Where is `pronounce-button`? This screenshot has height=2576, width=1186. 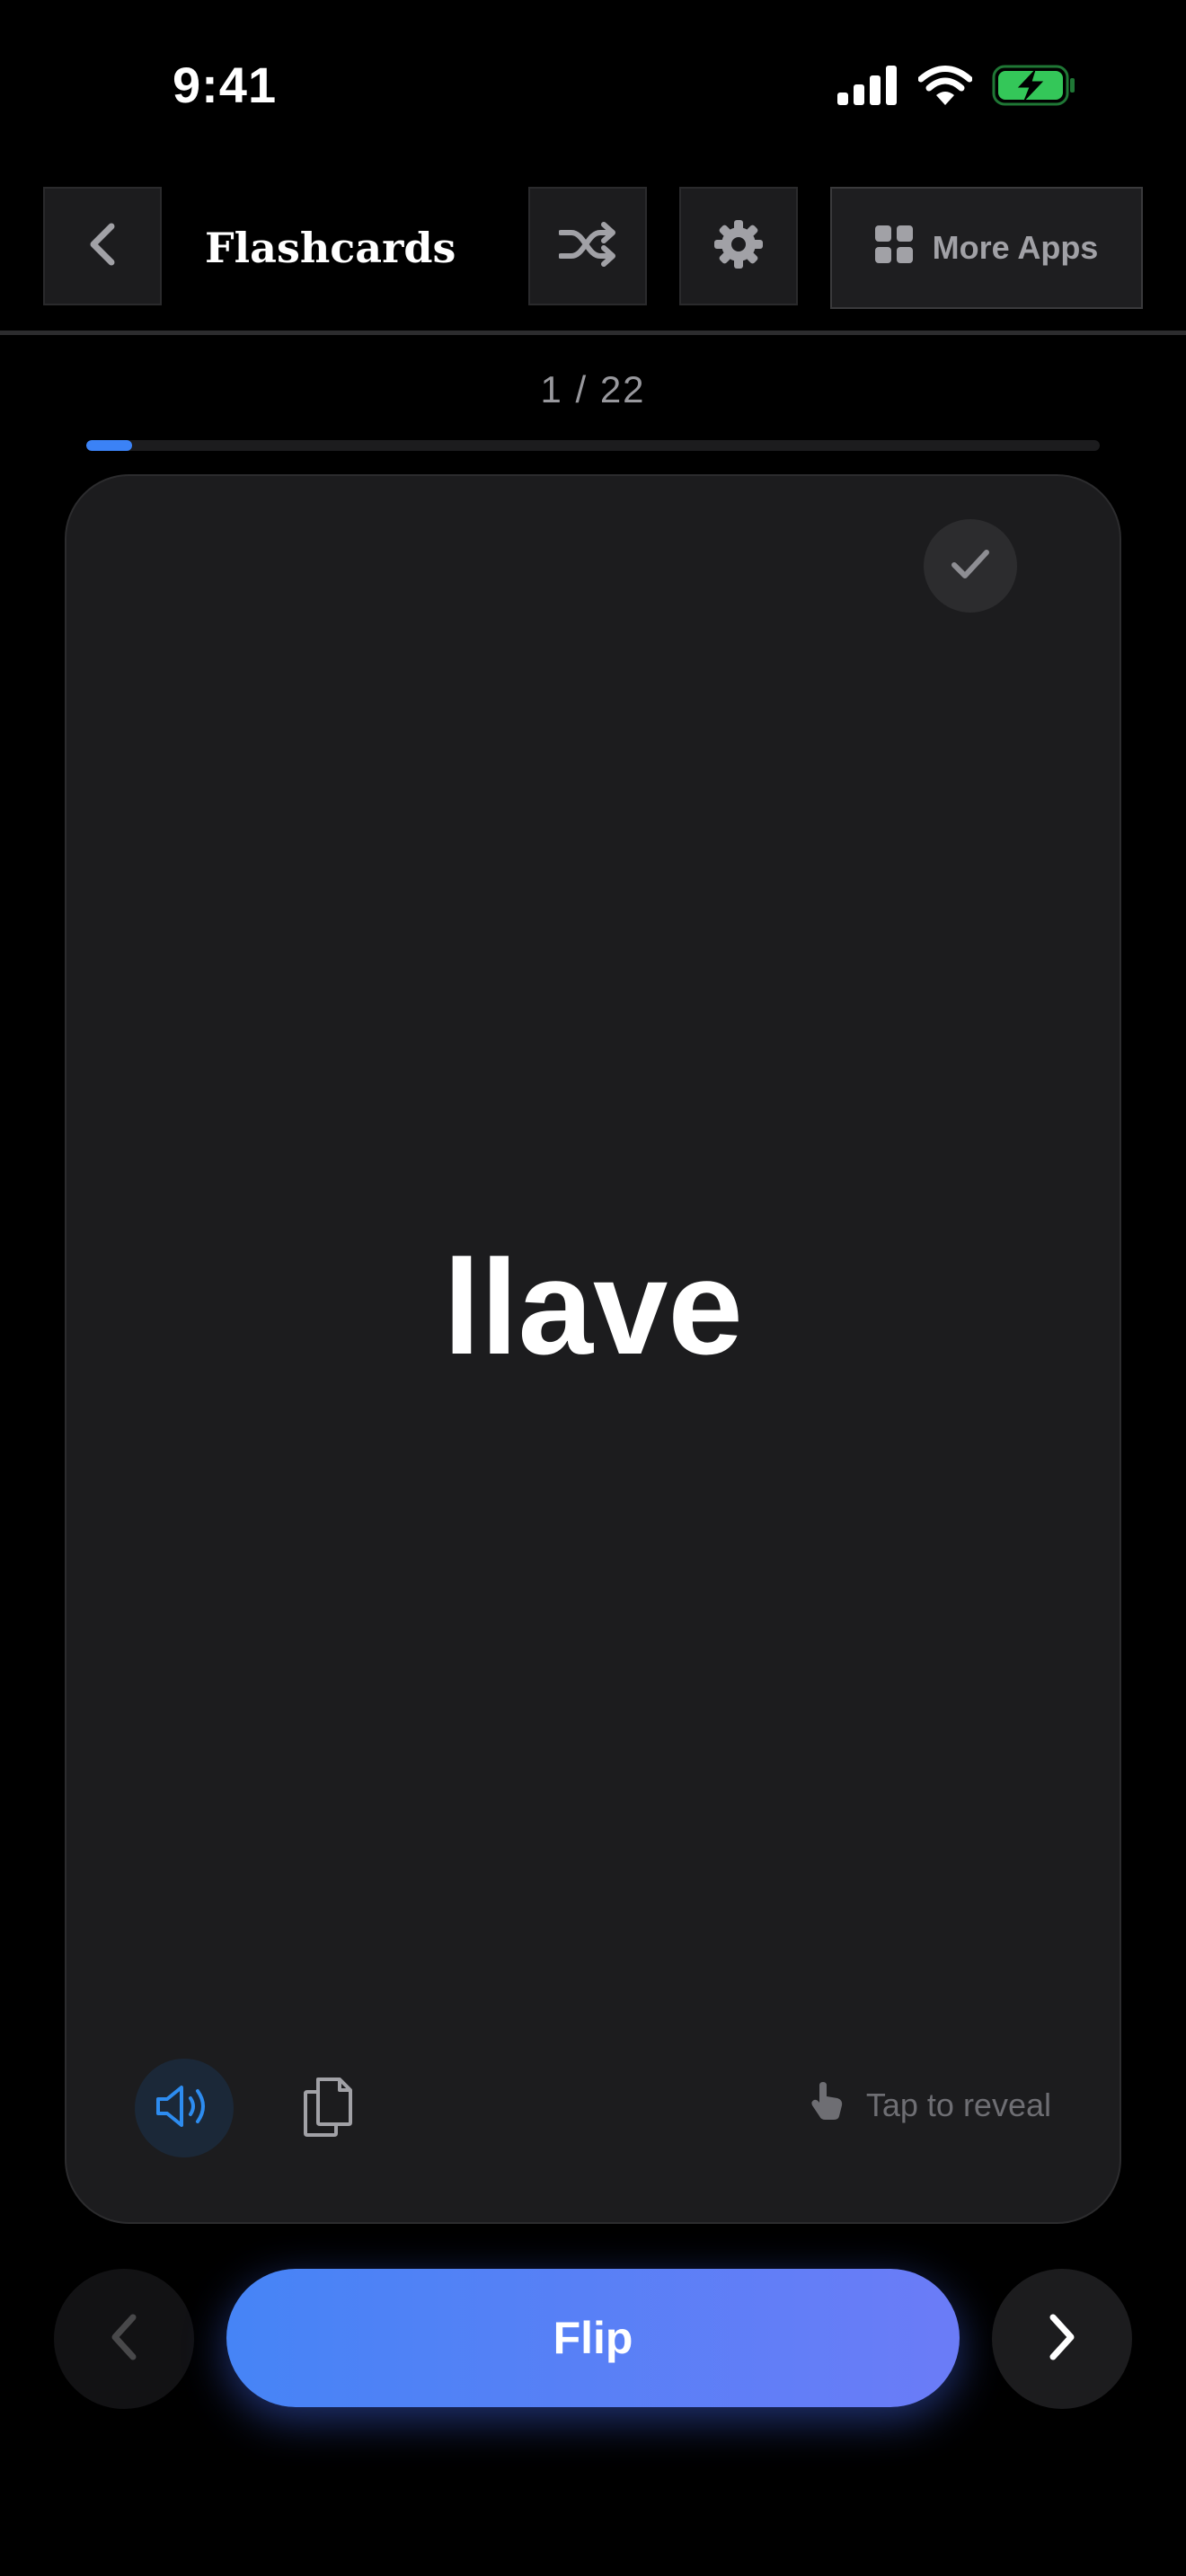 pronounce-button is located at coordinates (184, 2108).